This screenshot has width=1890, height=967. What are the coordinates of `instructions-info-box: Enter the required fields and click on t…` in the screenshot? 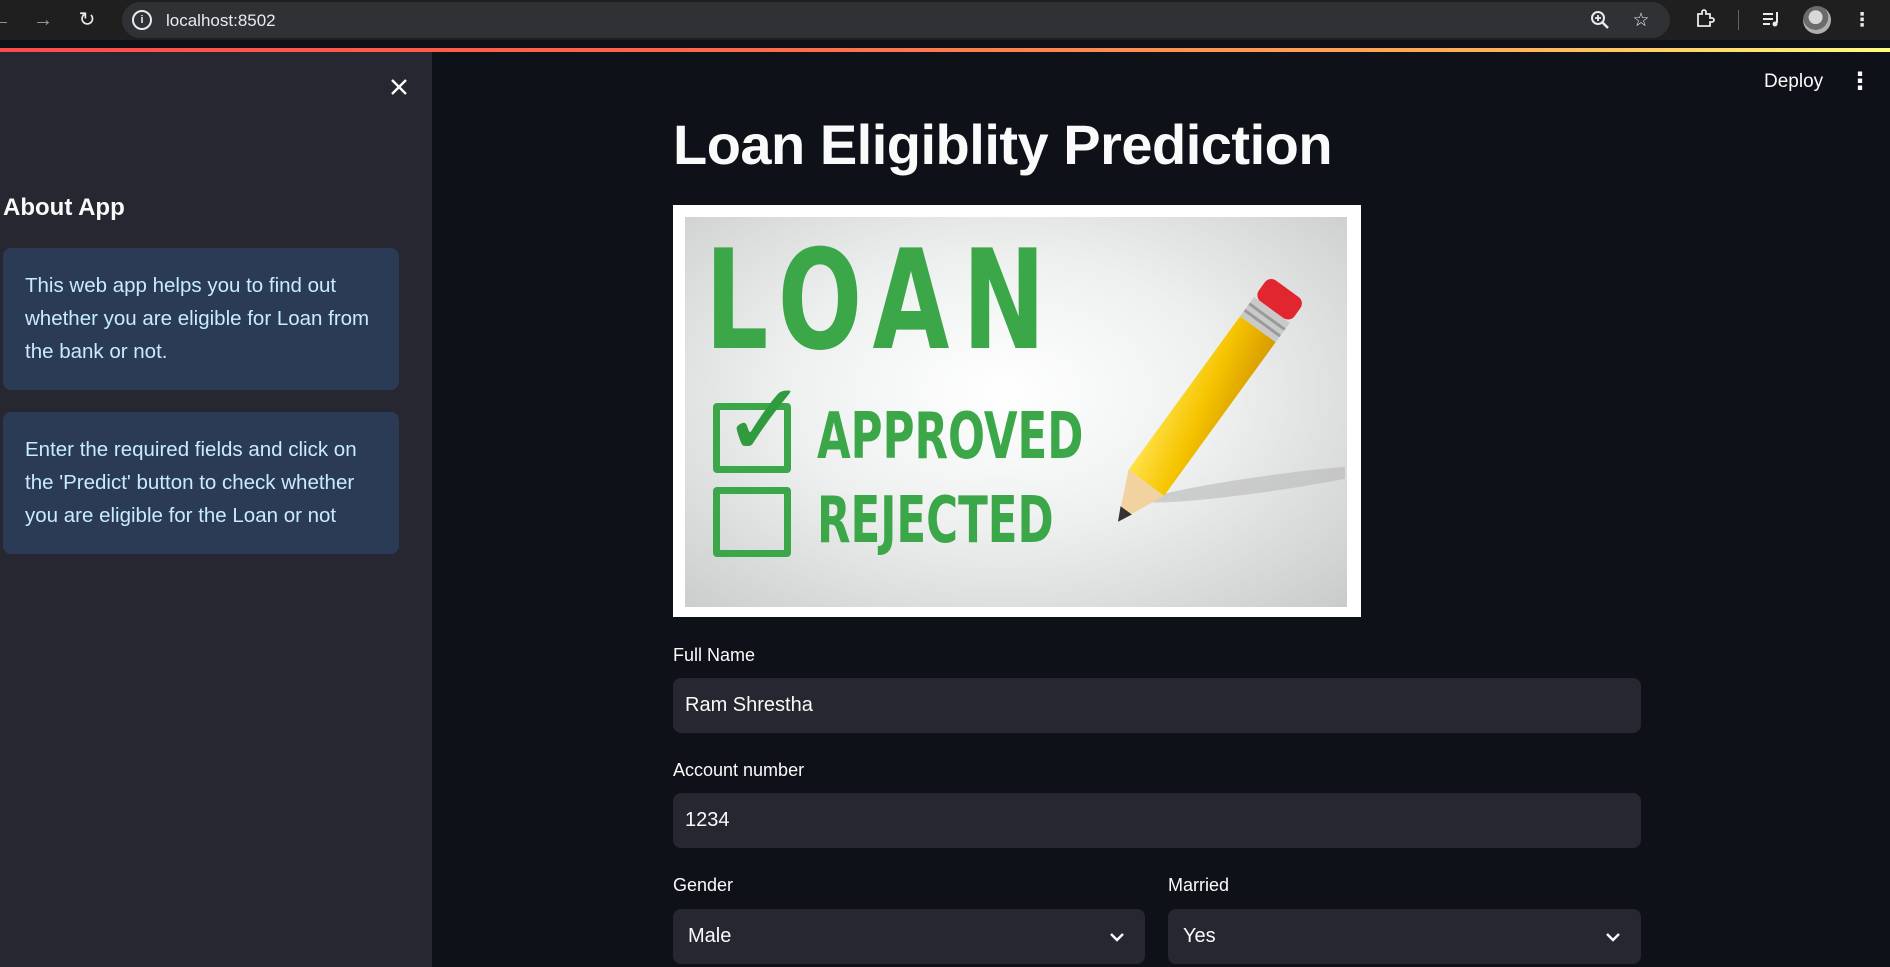 It's located at (201, 483).